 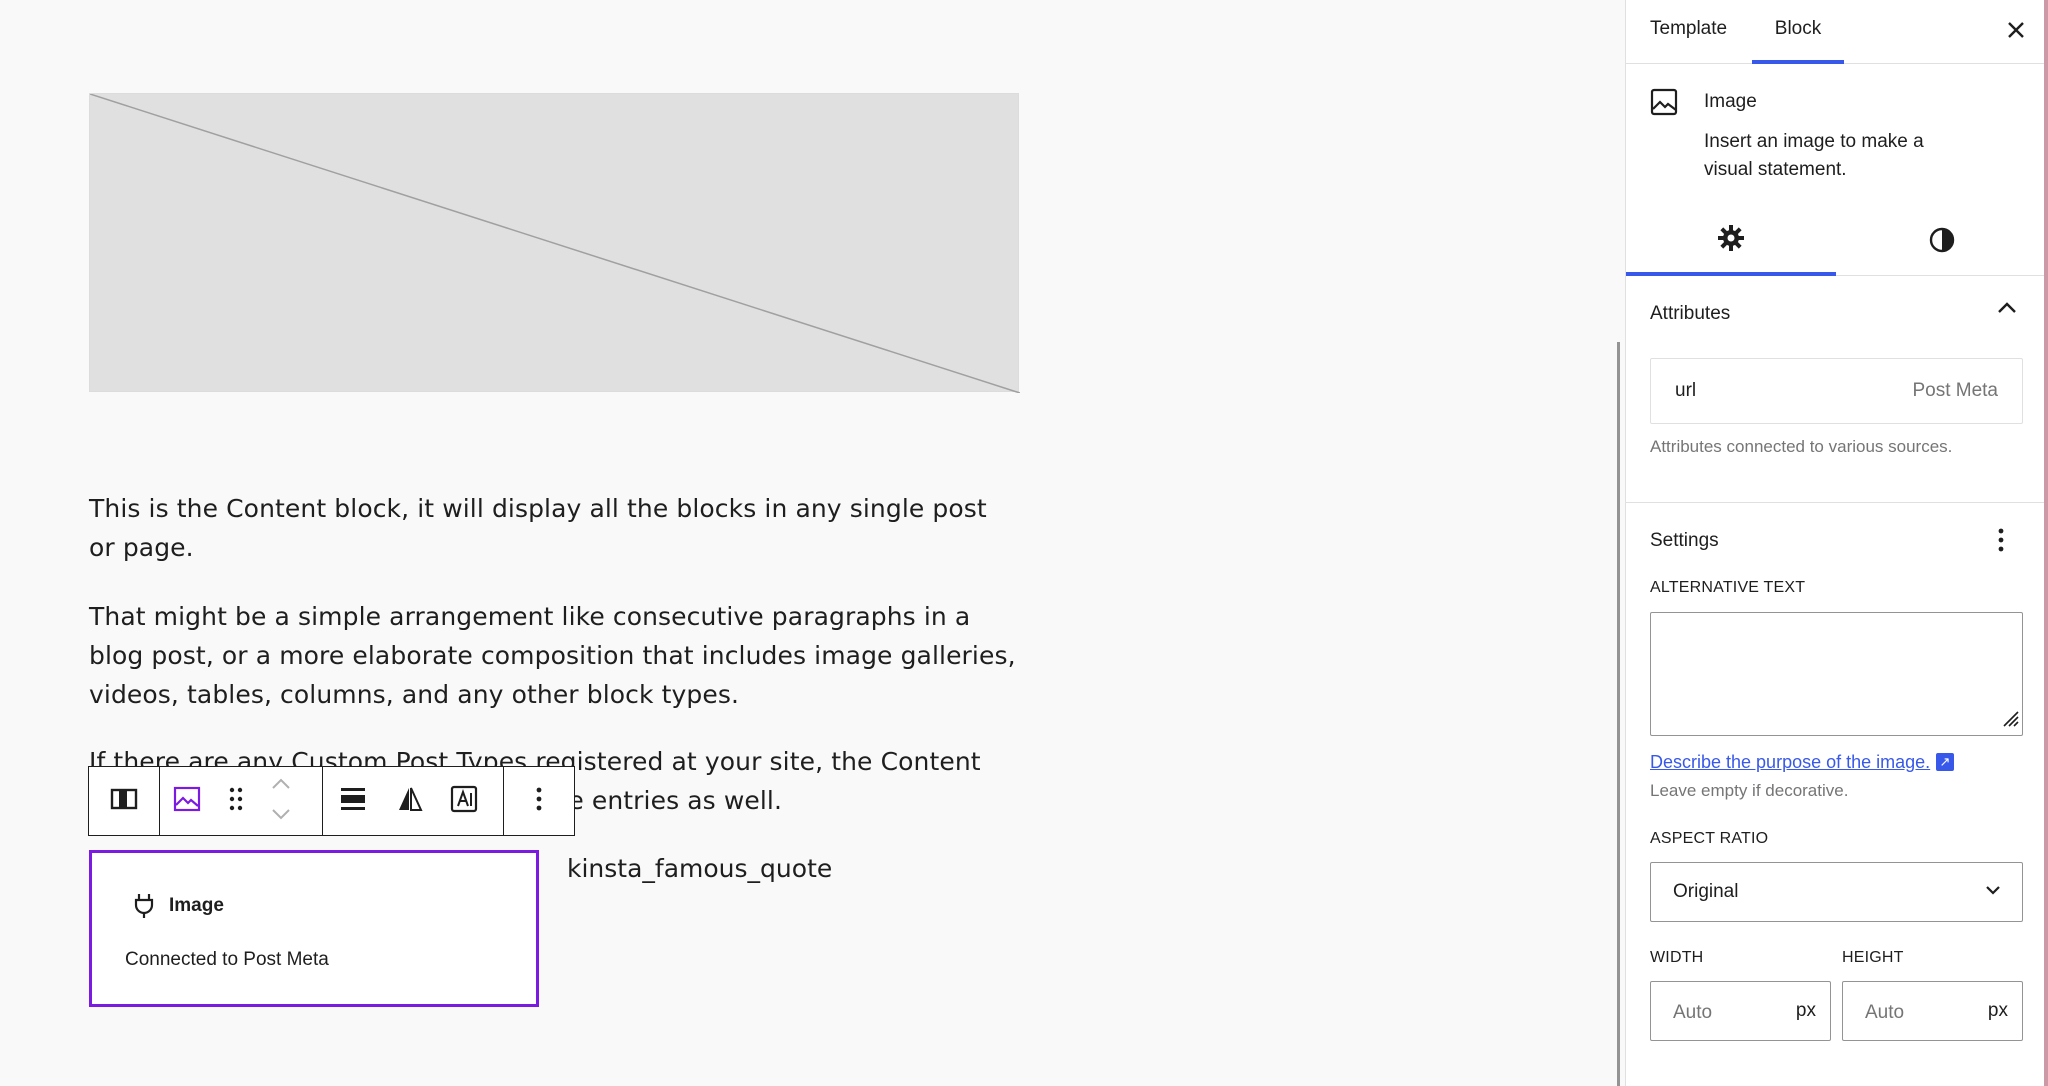 What do you see at coordinates (314, 928) in the screenshot?
I see `selected-image-block: Image Connected to Post Meta` at bounding box center [314, 928].